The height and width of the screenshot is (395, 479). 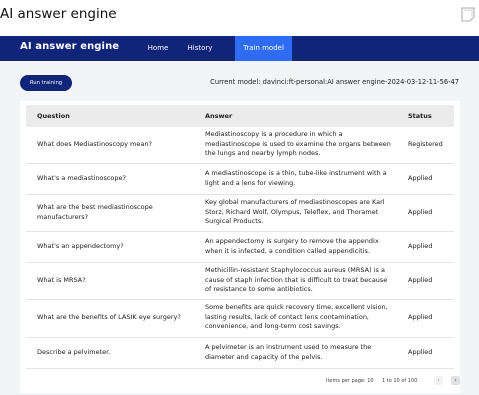 What do you see at coordinates (53, 116) in the screenshot?
I see `column-header-question: Question` at bounding box center [53, 116].